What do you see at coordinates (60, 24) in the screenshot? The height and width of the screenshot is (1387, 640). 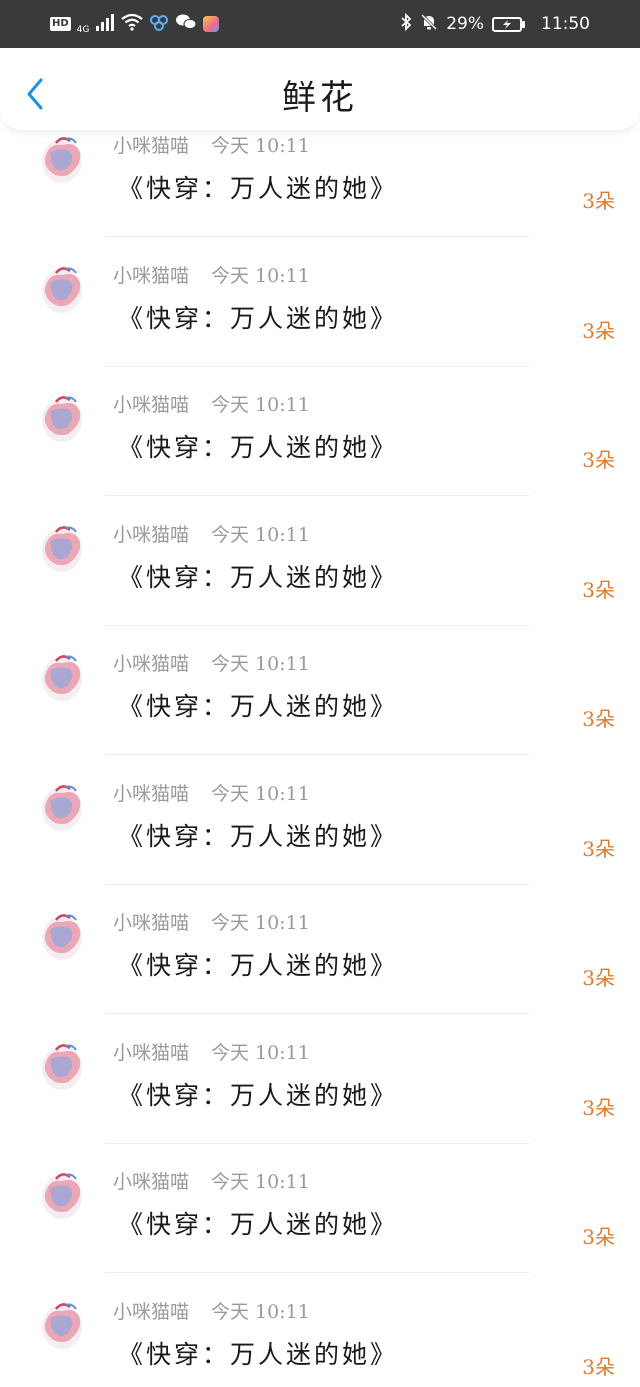 I see `hd-badge: HD` at bounding box center [60, 24].